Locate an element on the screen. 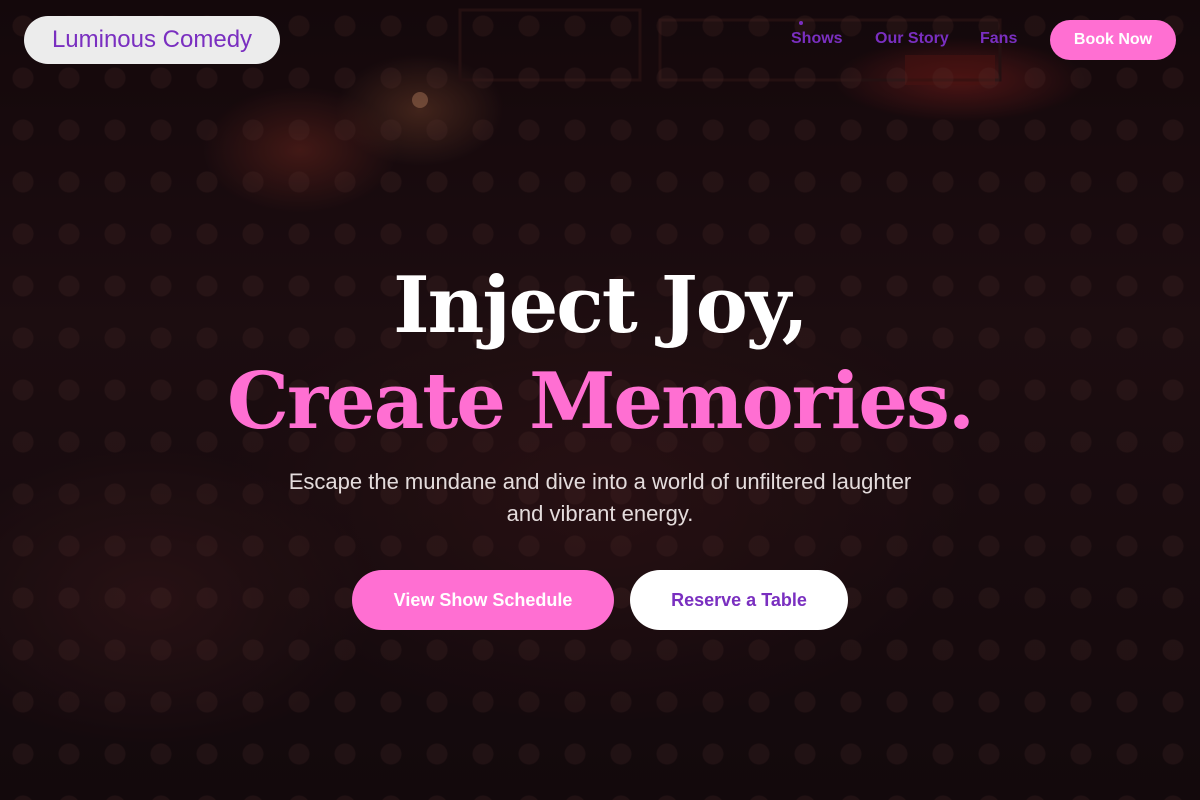 This screenshot has height=800, width=1200. view-show-schedule-button: View Show Schedule is located at coordinates (483, 600).